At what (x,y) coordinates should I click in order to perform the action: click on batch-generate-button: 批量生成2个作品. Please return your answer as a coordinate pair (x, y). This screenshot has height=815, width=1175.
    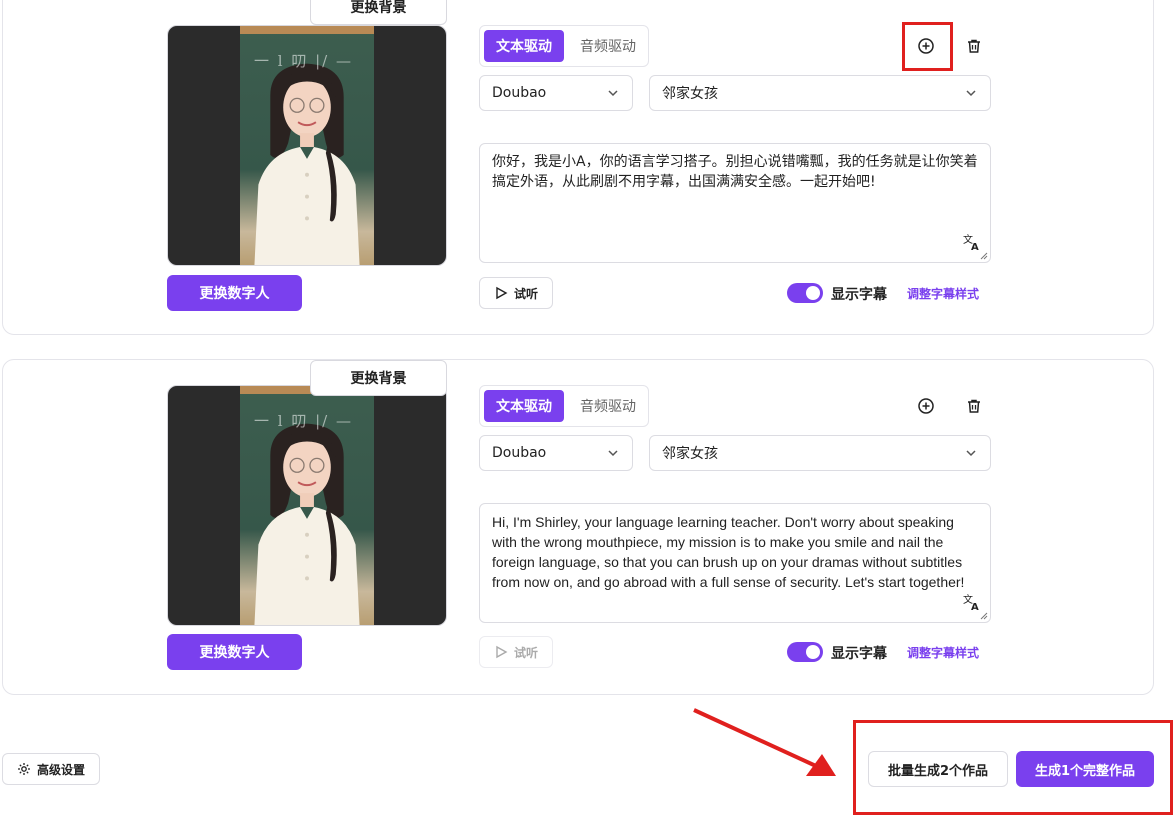
    Looking at the image, I should click on (938, 769).